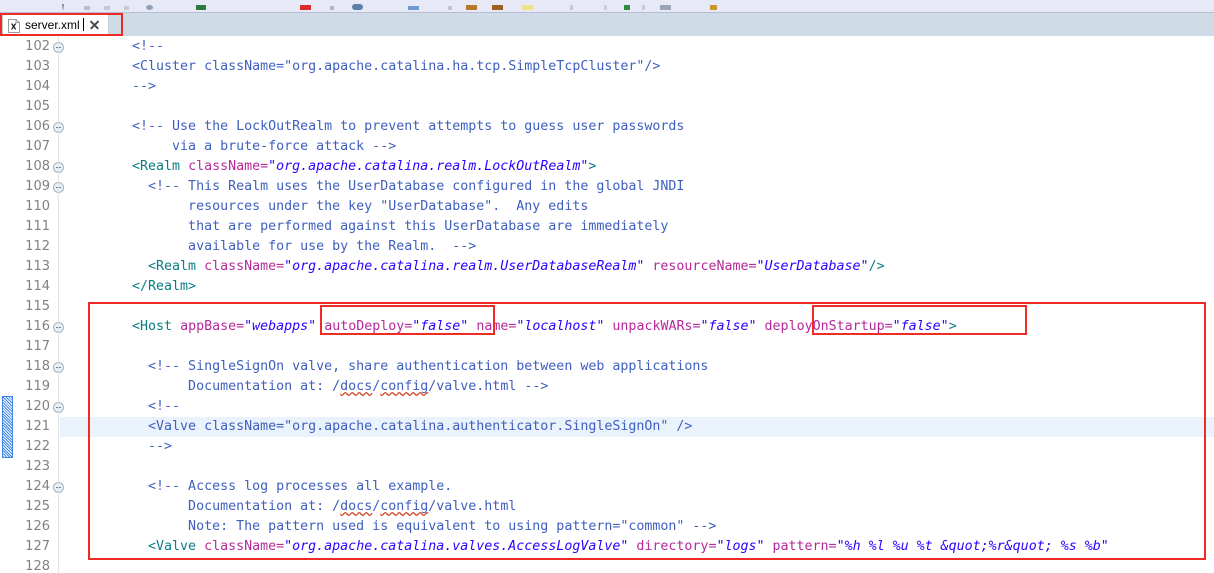 This screenshot has height=573, width=1214. I want to click on code-line: 115, so click(607, 307).